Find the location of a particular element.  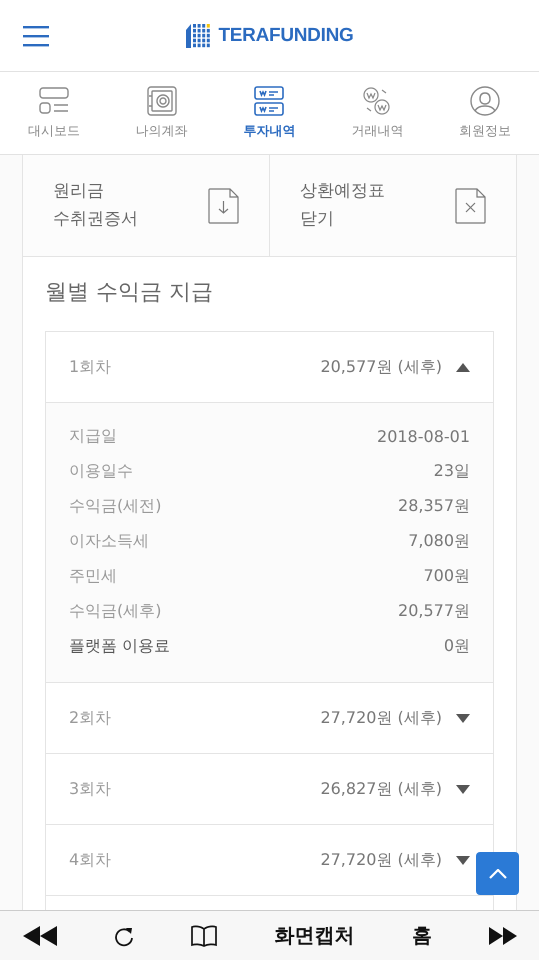

home-button: 홈 is located at coordinates (422, 935).